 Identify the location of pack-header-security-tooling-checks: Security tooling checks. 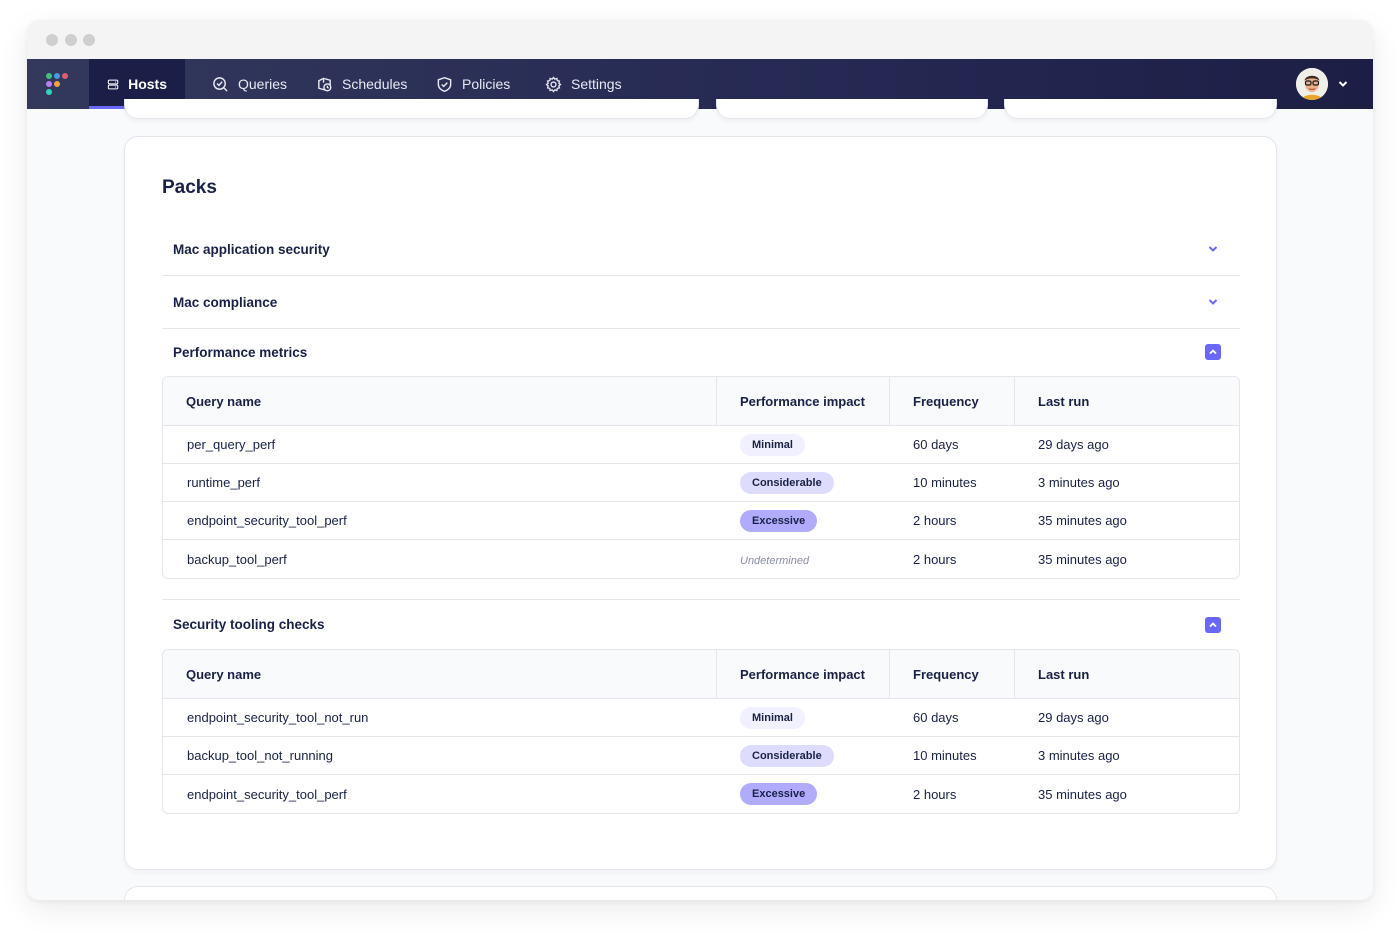
(701, 624).